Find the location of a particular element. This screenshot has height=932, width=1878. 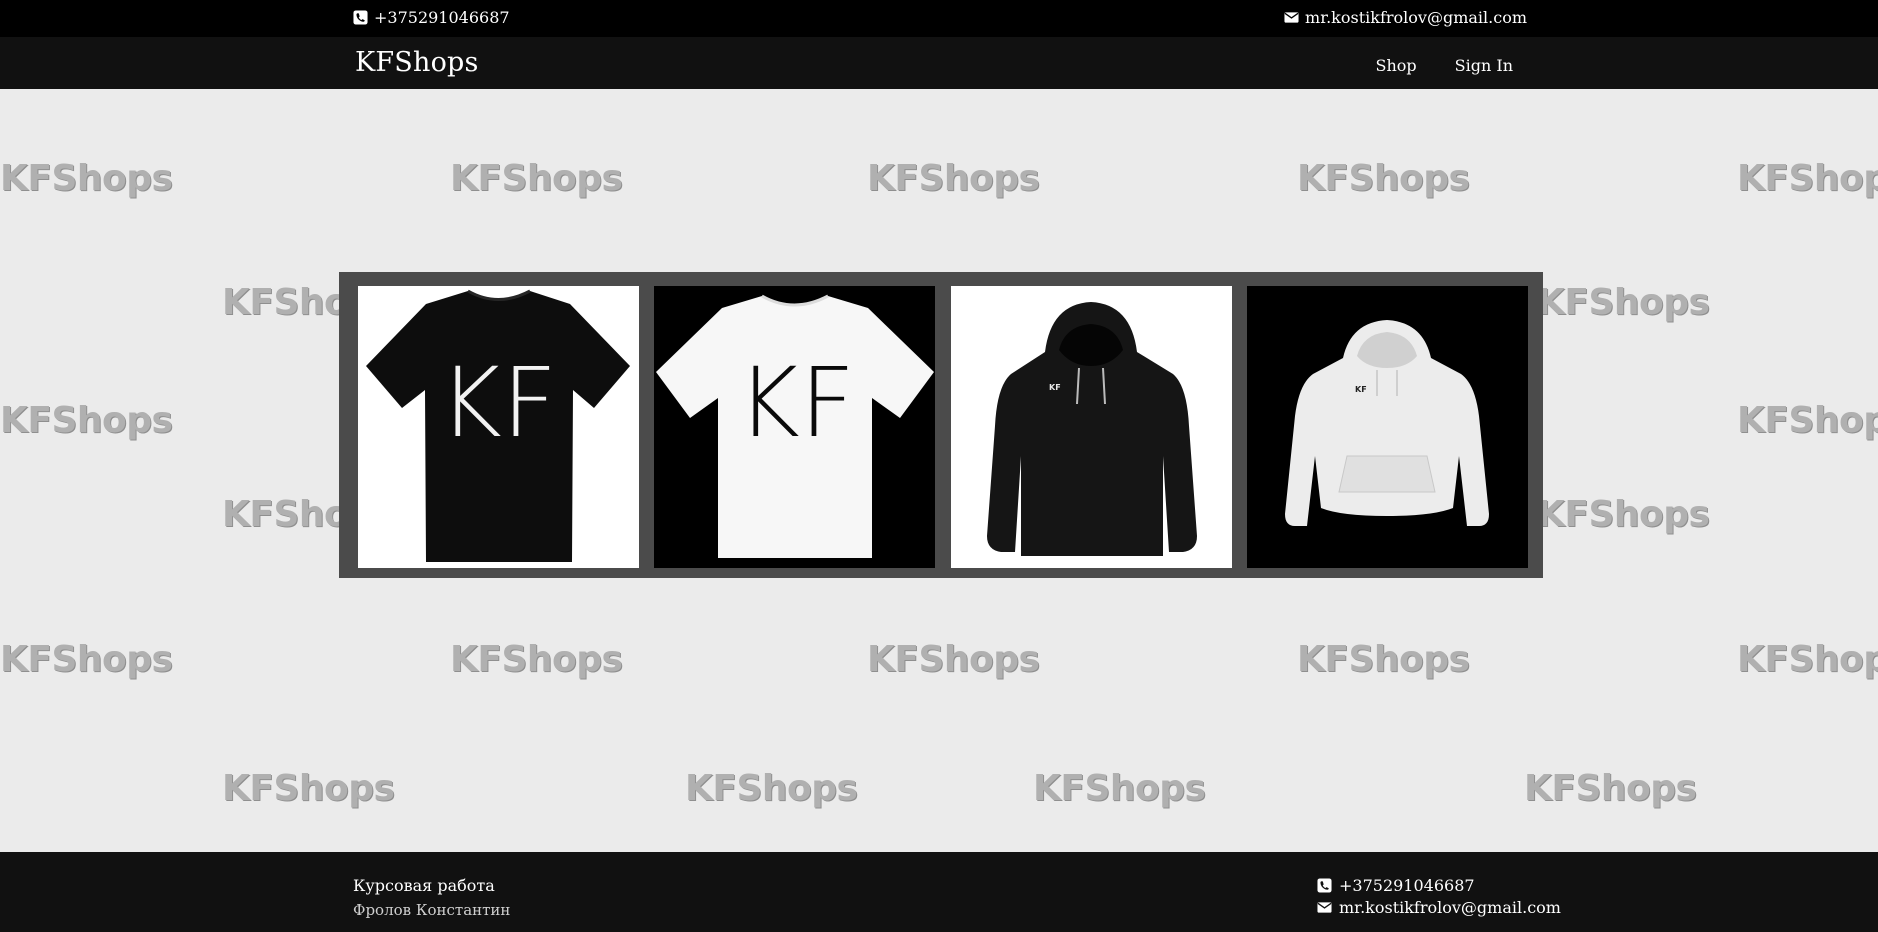

footer-phone: +375291046687 is located at coordinates (1439, 885).